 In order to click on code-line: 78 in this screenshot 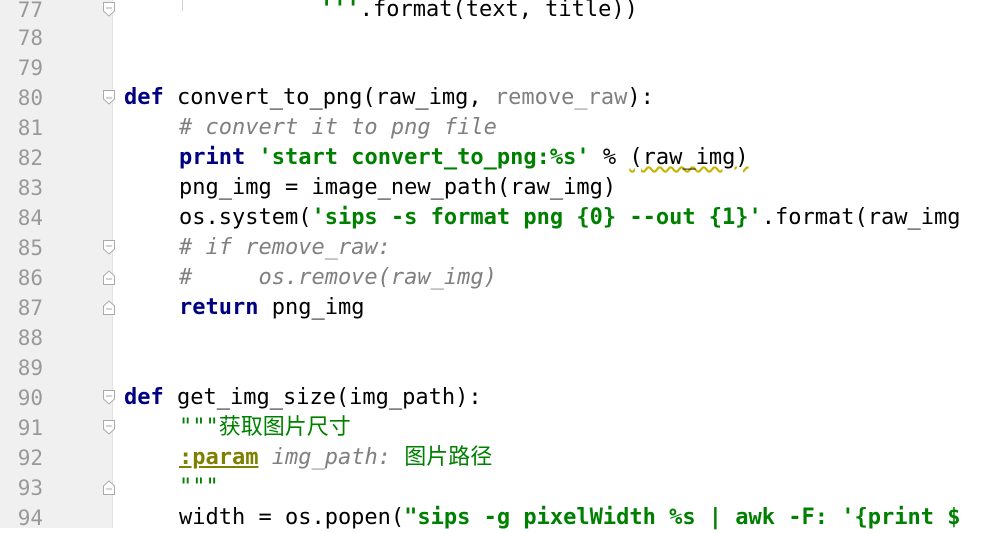, I will do `click(499, 38)`.